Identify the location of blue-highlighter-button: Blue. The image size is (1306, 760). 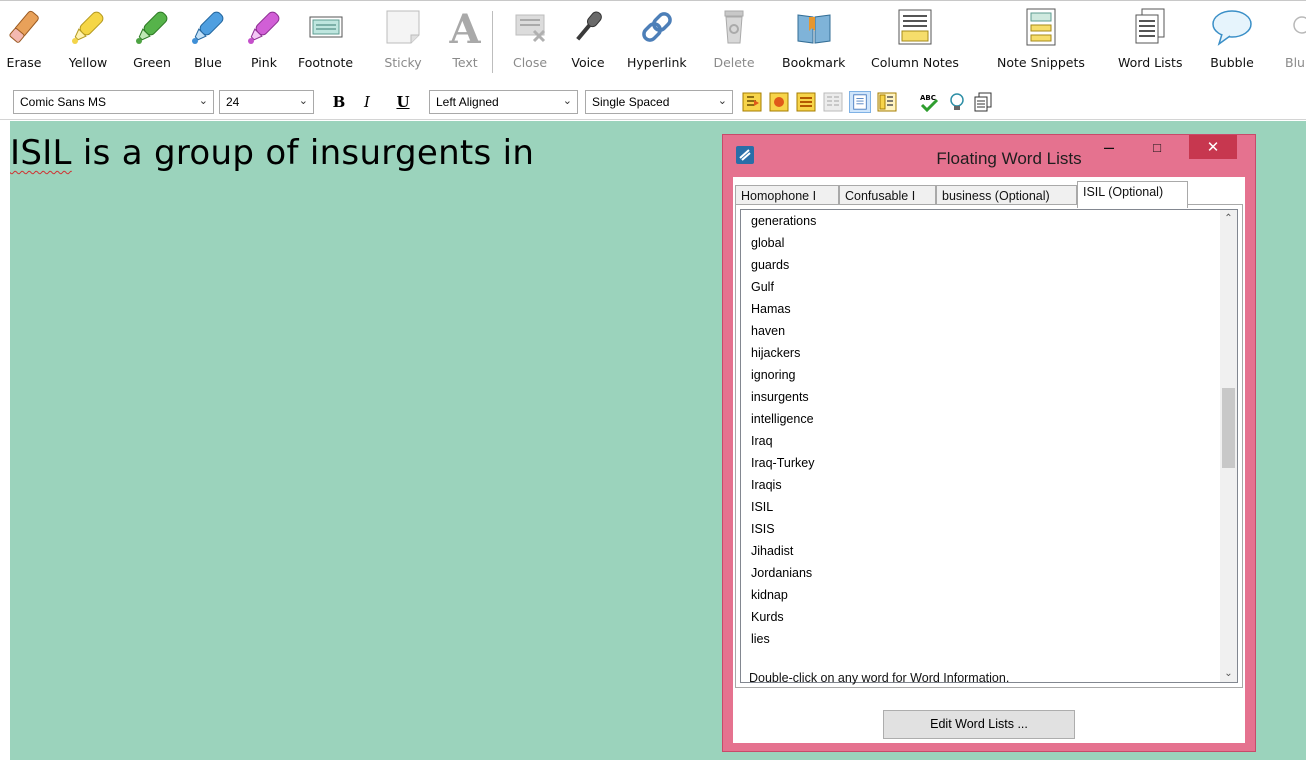
(208, 41).